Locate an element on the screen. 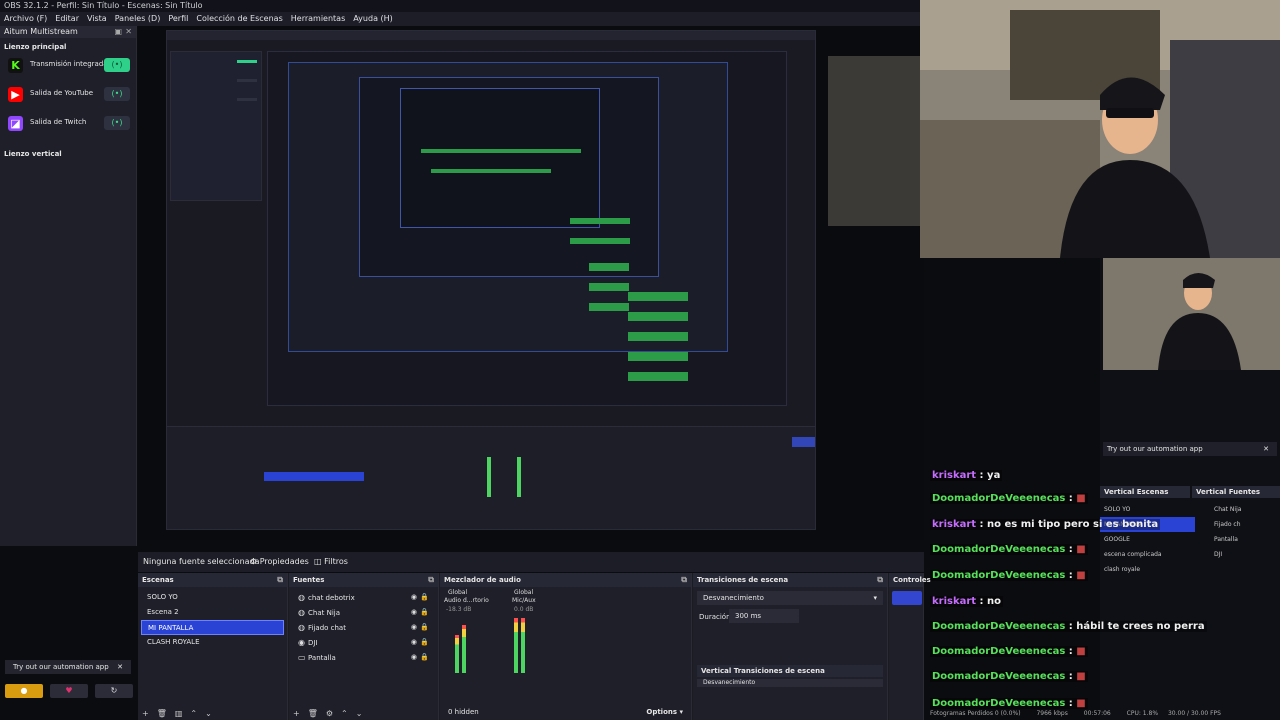 This screenshot has width=1280, height=720. nested-multistream is located at coordinates (216, 126).